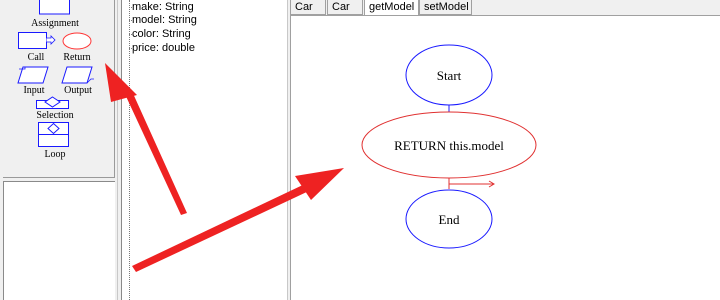 The width and height of the screenshot is (720, 300). I want to click on end-label: End, so click(449, 219).